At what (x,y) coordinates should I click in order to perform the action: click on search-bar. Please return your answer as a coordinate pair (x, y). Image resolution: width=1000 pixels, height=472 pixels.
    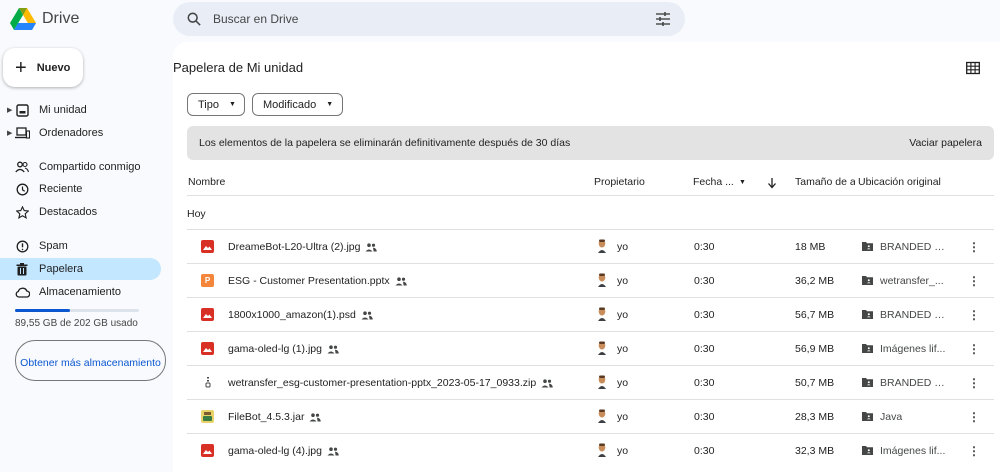
    Looking at the image, I should click on (429, 19).